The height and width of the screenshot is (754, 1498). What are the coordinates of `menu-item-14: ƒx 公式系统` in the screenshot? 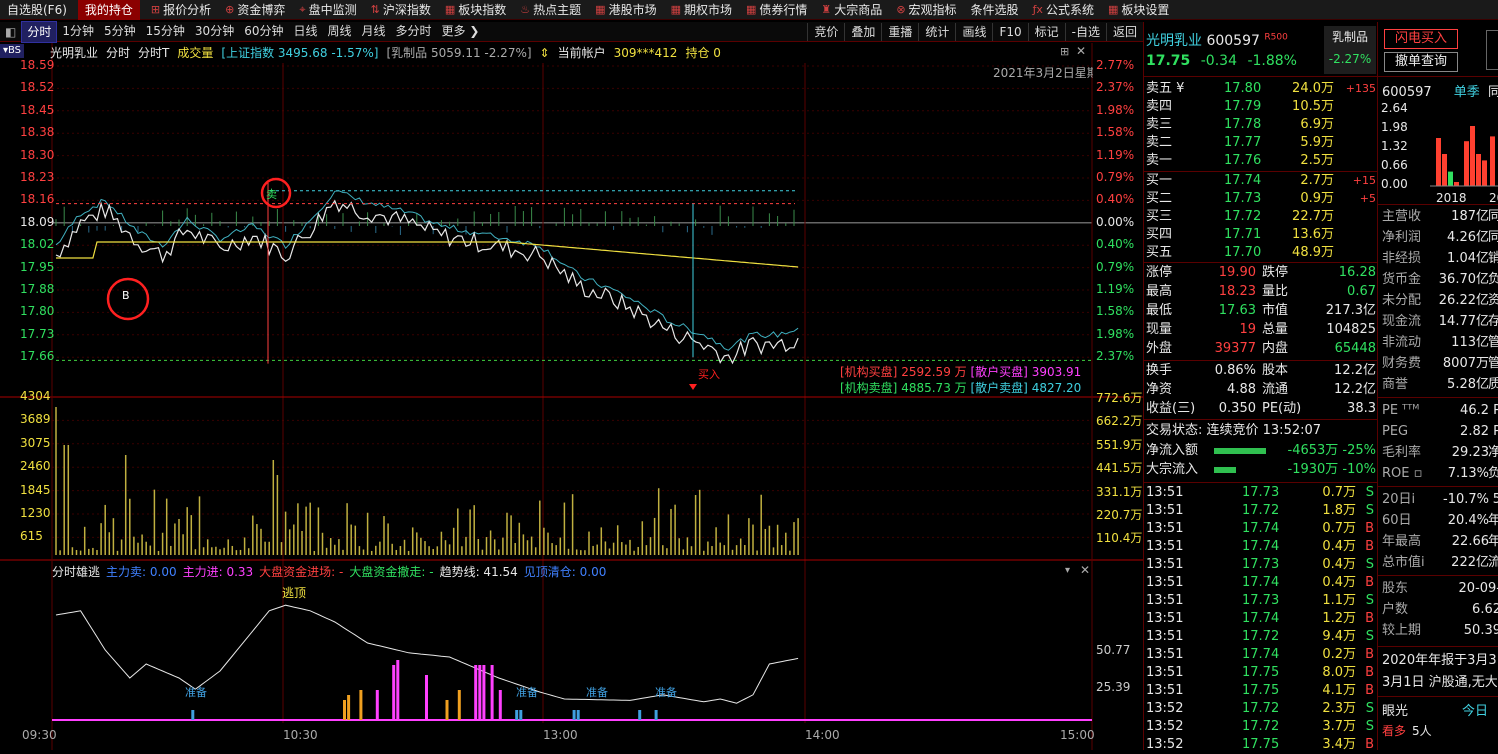 It's located at (1063, 10).